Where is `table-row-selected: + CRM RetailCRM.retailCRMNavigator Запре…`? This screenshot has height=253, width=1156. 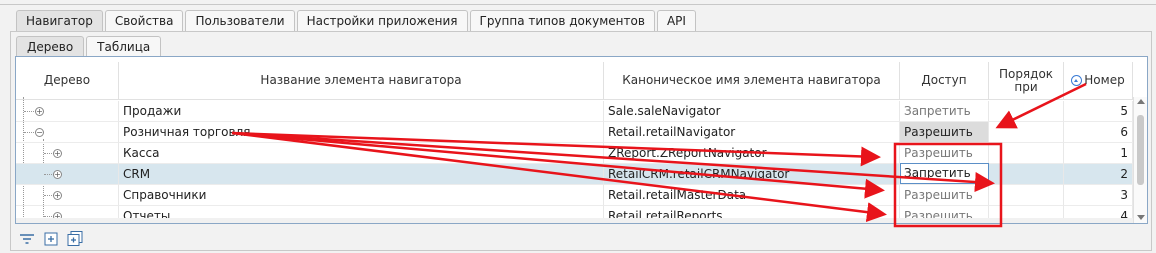 table-row-selected: + CRM RetailCRM.retailCRMNavigator Запре… is located at coordinates (574, 174).